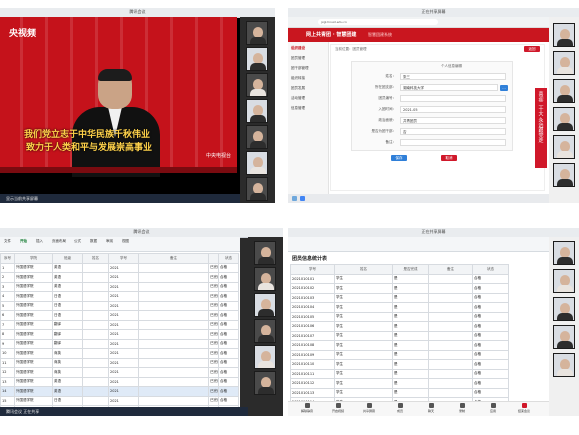 This screenshot has height=435, width=579. What do you see at coordinates (119, 372) in the screenshot?
I see `table-row: 12外国语学院商英 2021 已完成合格` at bounding box center [119, 372].